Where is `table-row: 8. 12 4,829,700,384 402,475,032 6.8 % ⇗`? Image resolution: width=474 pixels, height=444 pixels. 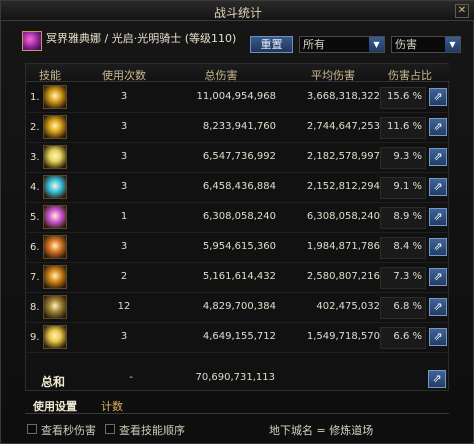
table-row: 8. 12 4,829,700,384 402,475,032 6.8 % ⇗ is located at coordinates (238, 308).